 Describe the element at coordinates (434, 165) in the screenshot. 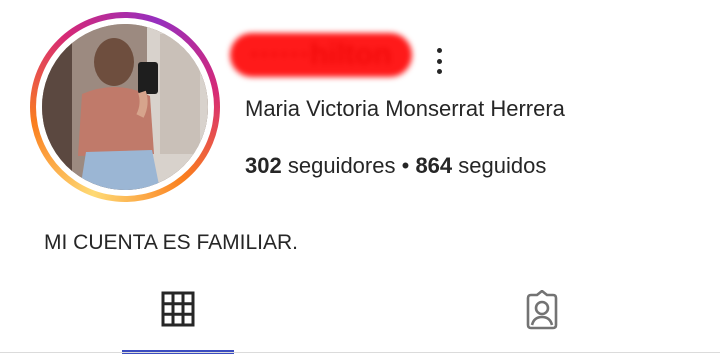

I see `following-count: 864` at that location.